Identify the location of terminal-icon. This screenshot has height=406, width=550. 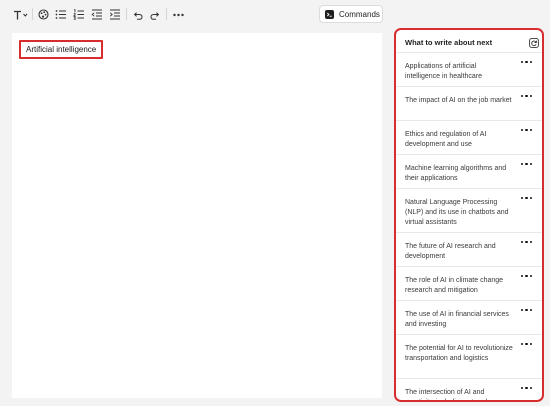
(329, 14).